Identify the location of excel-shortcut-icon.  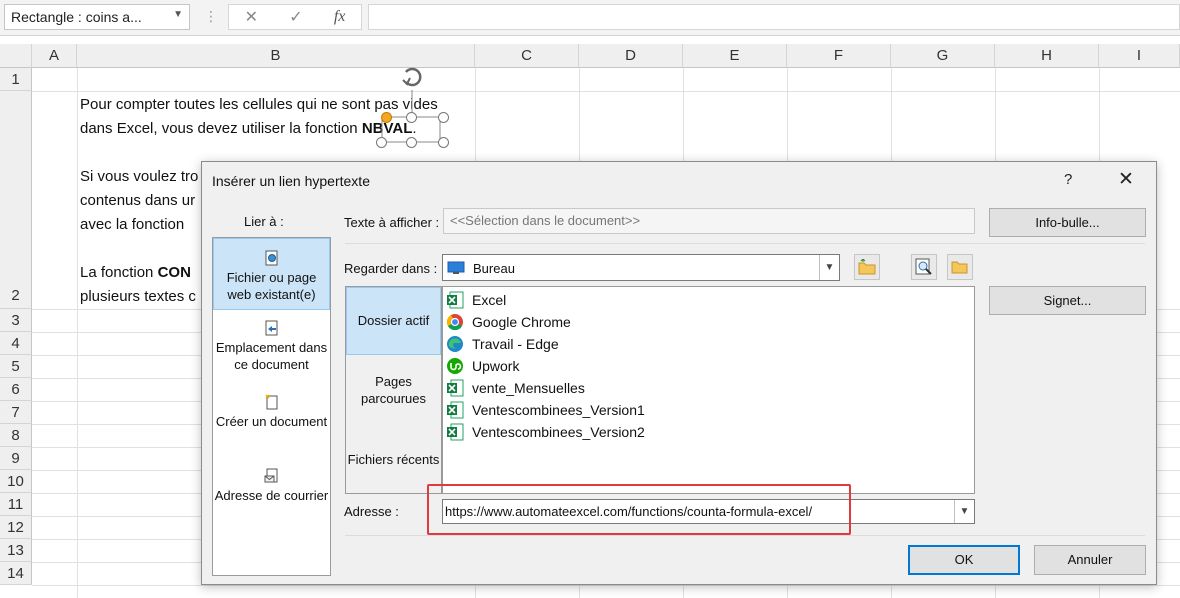
(455, 300).